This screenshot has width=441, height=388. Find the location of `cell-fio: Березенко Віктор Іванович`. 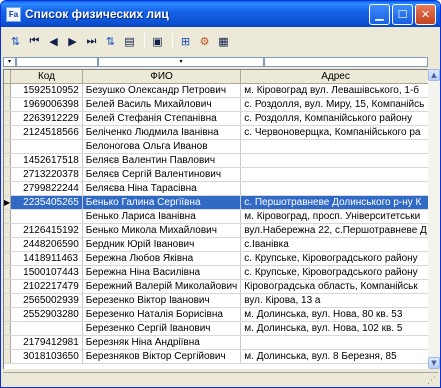

cell-fio: Березенко Віктор Іванович is located at coordinates (162, 300).